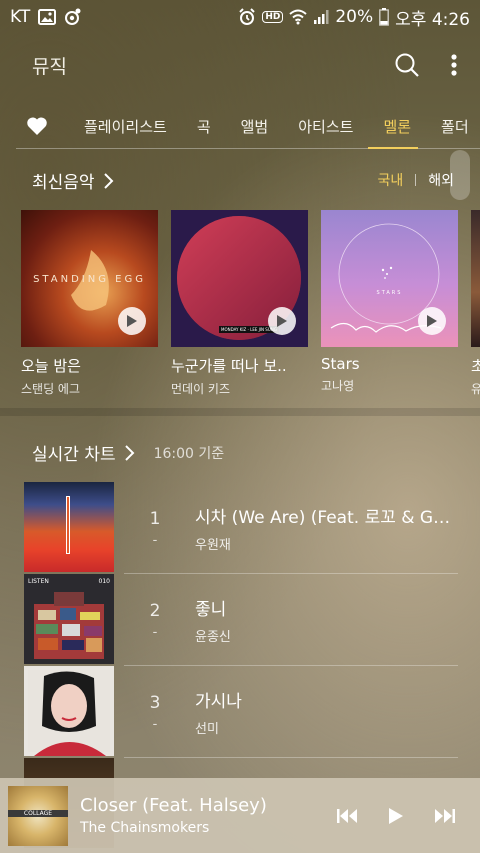 The height and width of the screenshot is (853, 480). What do you see at coordinates (240, 412) in the screenshot?
I see `section-divider` at bounding box center [240, 412].